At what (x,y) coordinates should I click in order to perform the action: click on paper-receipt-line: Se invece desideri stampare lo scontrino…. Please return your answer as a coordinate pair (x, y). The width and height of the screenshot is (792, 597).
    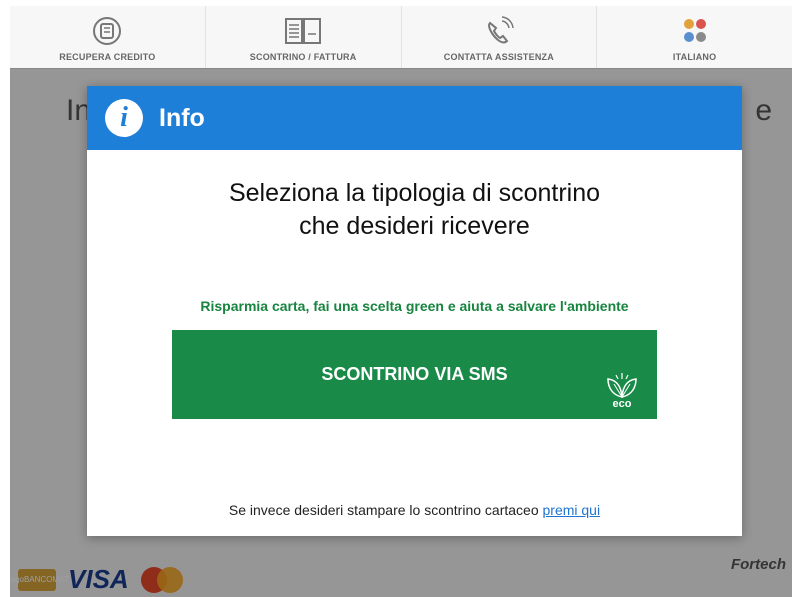
    Looking at the image, I should click on (414, 510).